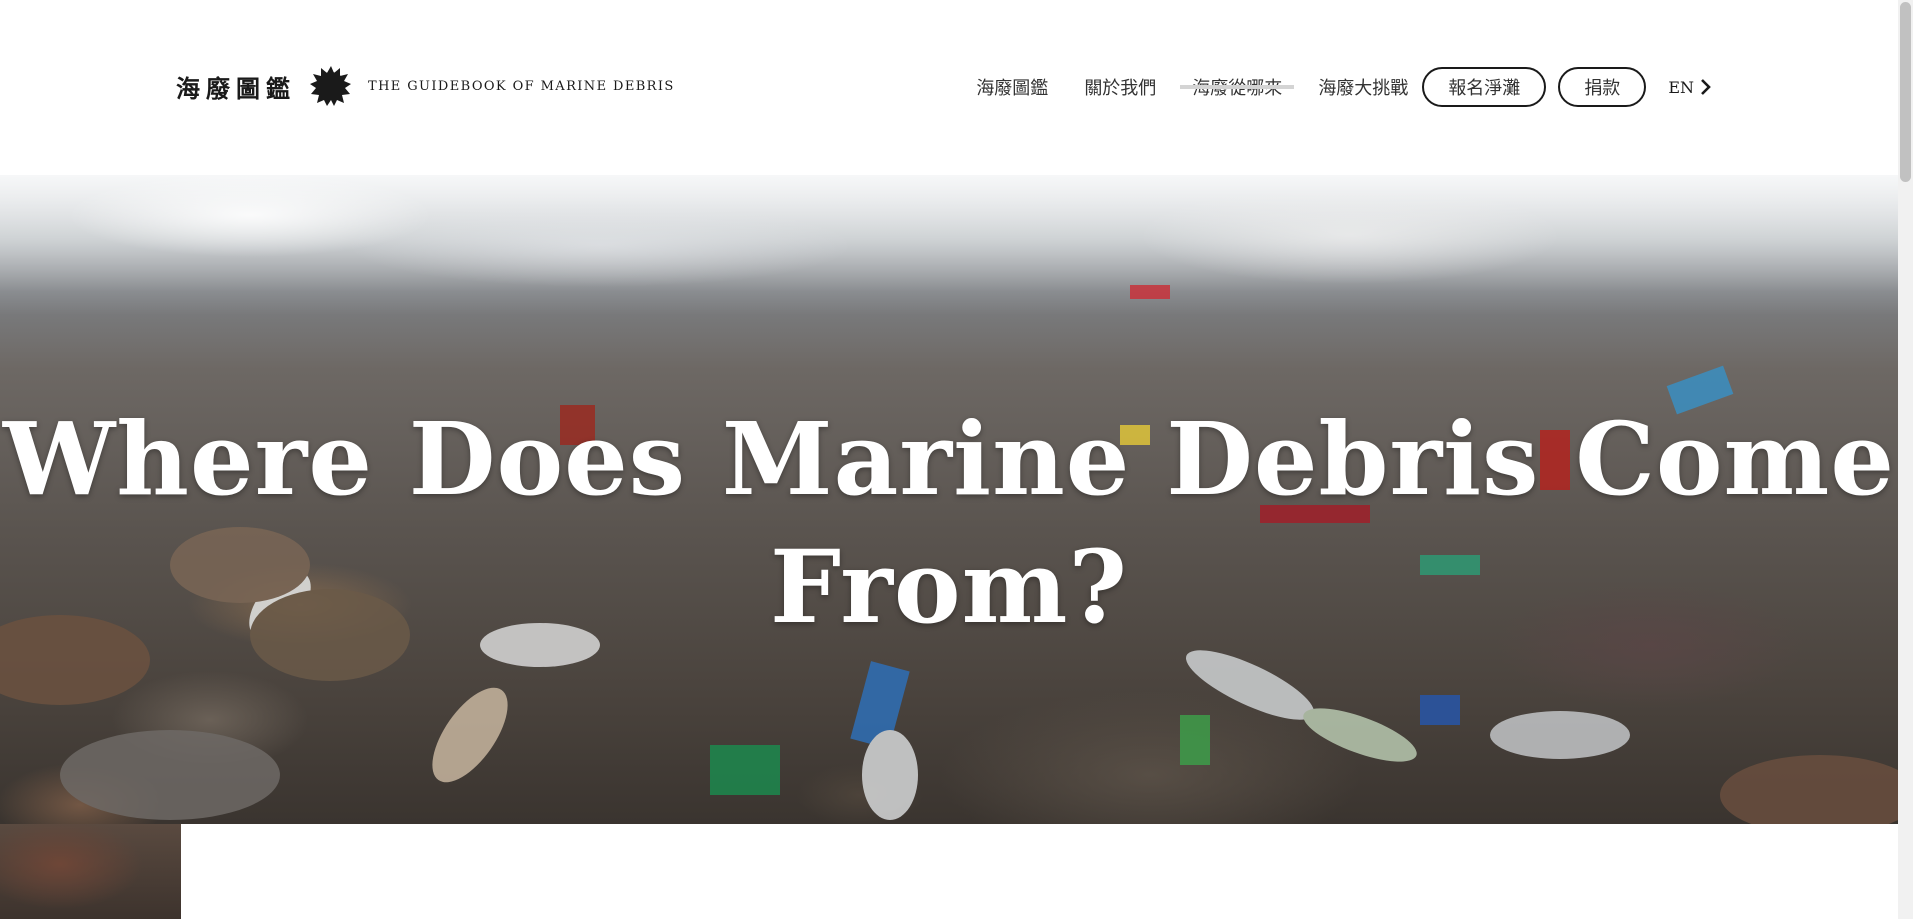  What do you see at coordinates (1363, 87) in the screenshot?
I see `nav-item-challenge: 海廢大挑戰` at bounding box center [1363, 87].